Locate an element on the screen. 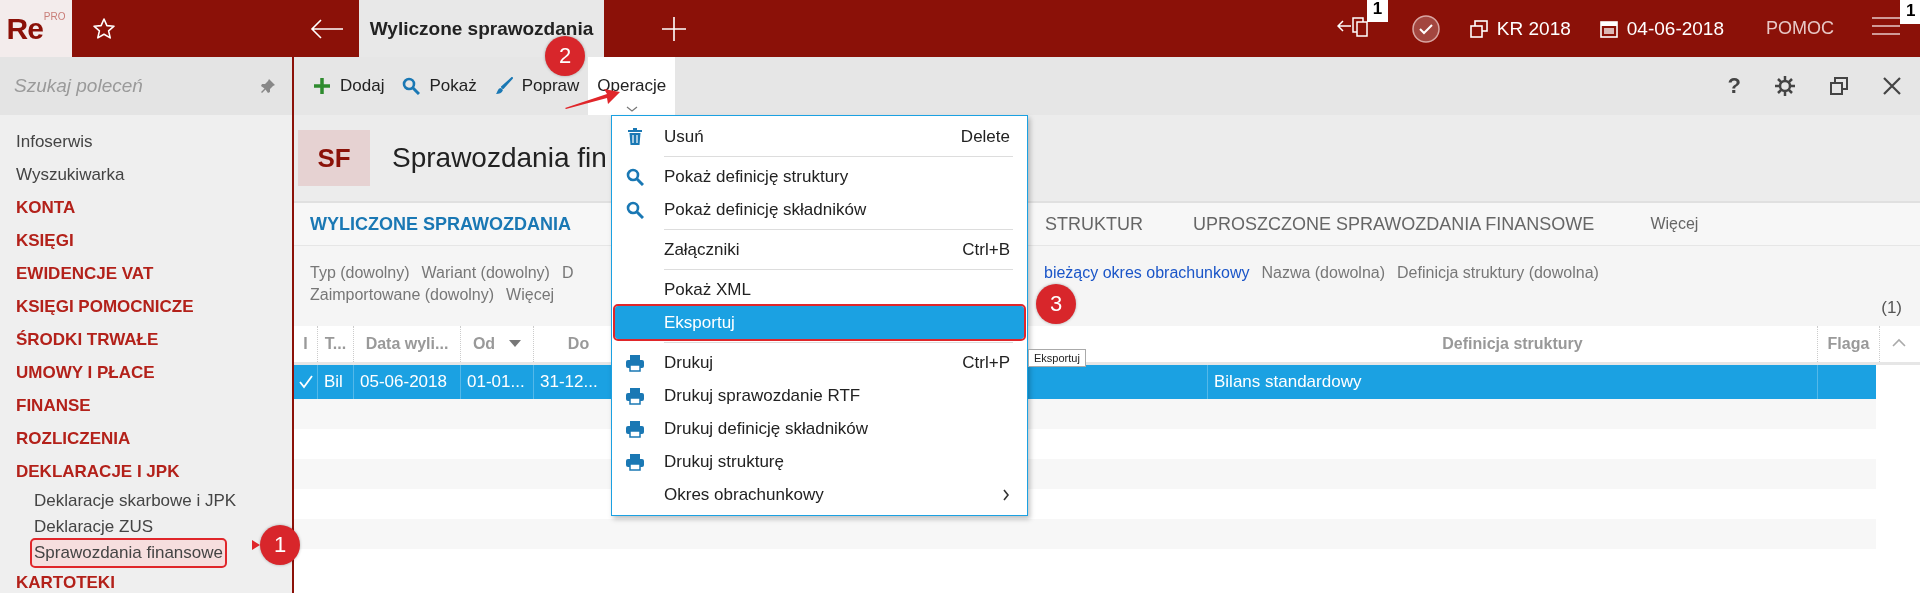  help-link: POMOC is located at coordinates (1800, 28).